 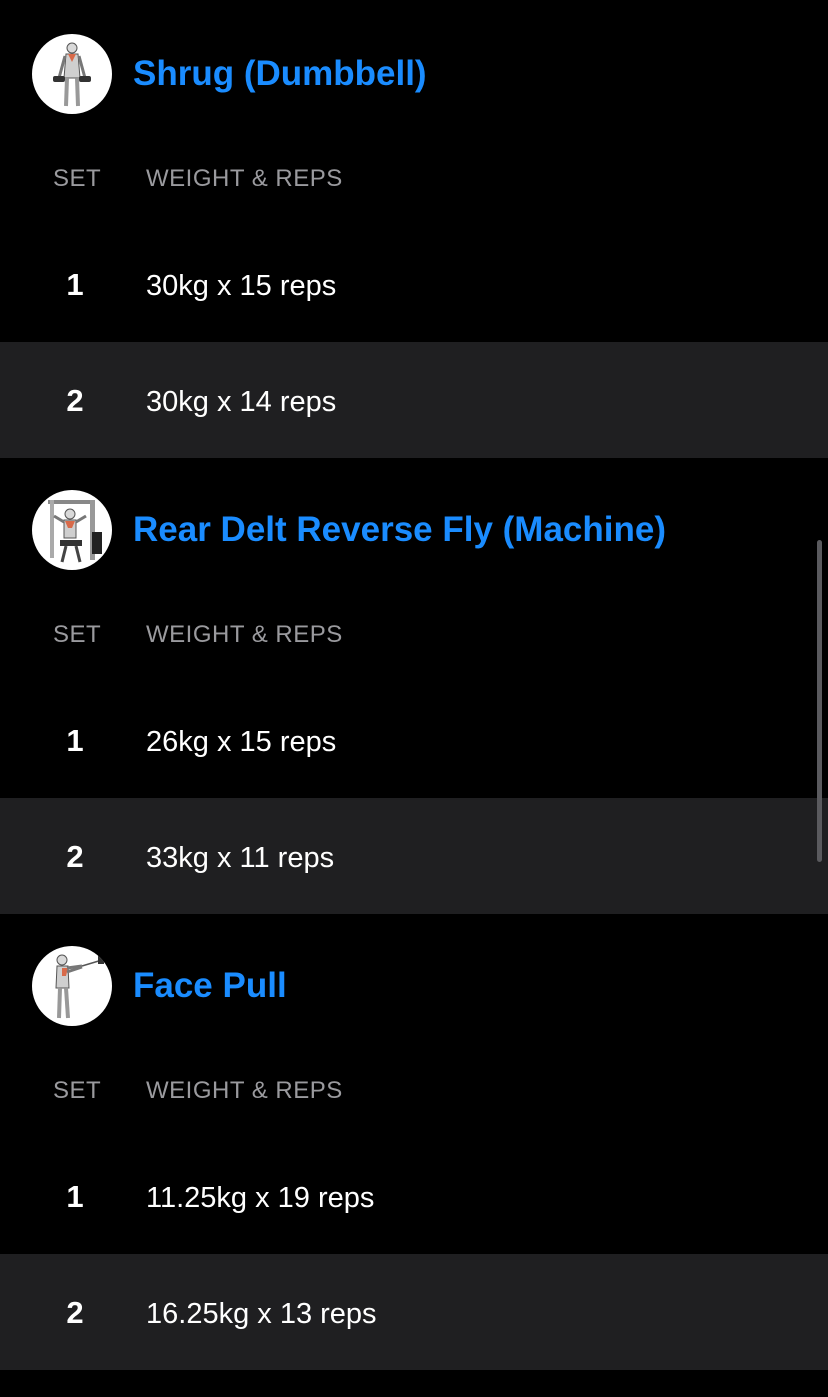 I want to click on set-weight-reps: 30kg x 14 reps, so click(x=241, y=402).